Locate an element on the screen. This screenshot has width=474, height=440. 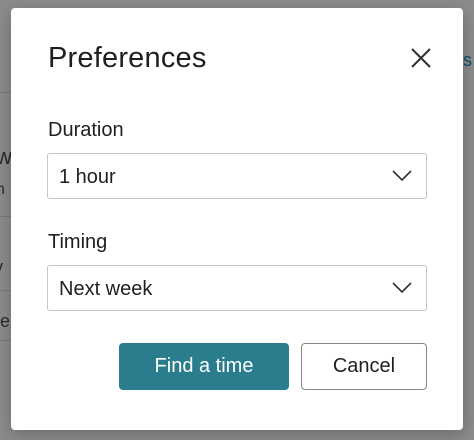
duration-selected-value: 1 hour is located at coordinates (87, 177).